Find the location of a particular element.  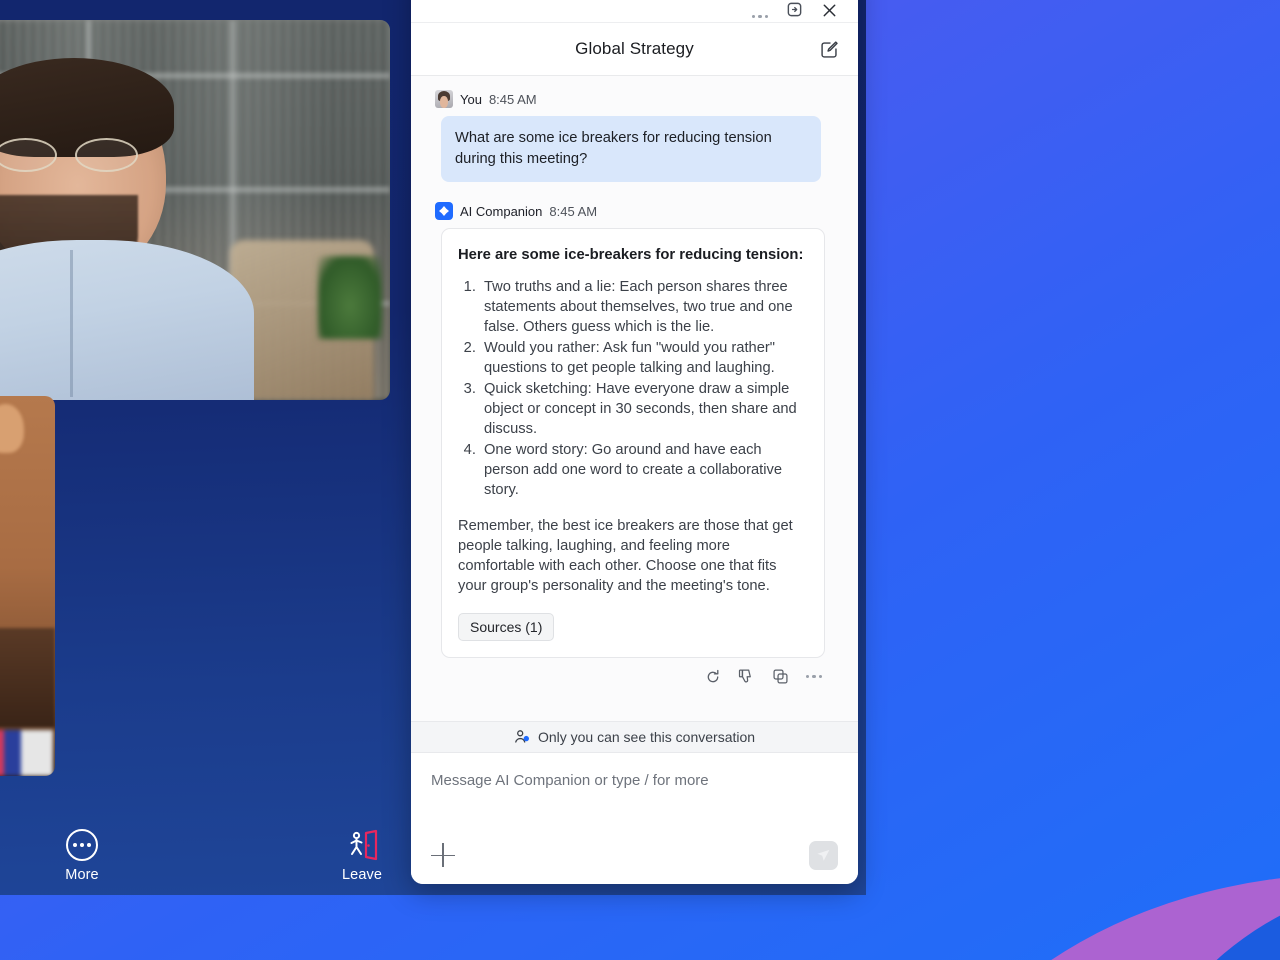

more-actions-icon is located at coordinates (813, 676).